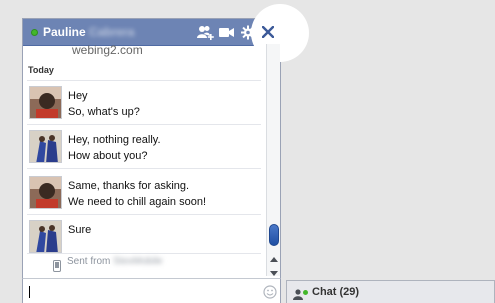 The width and height of the screenshot is (495, 303). What do you see at coordinates (140, 292) in the screenshot?
I see `message-input` at bounding box center [140, 292].